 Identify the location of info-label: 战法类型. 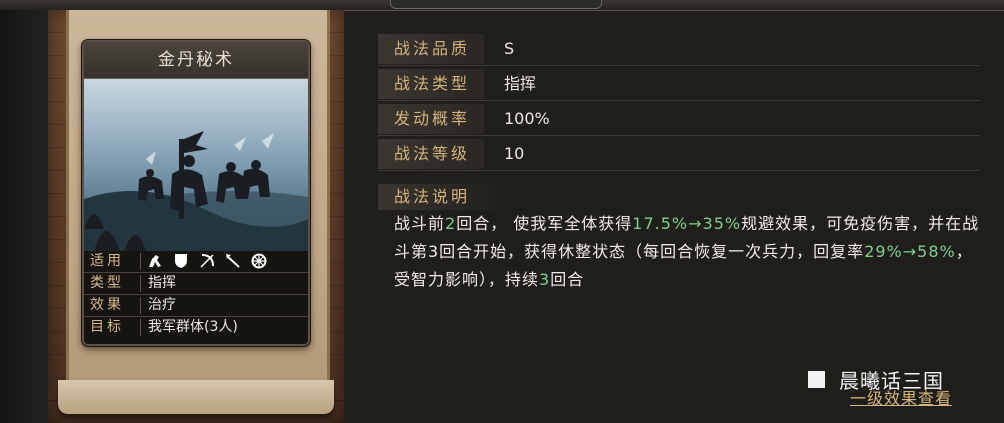
(431, 84).